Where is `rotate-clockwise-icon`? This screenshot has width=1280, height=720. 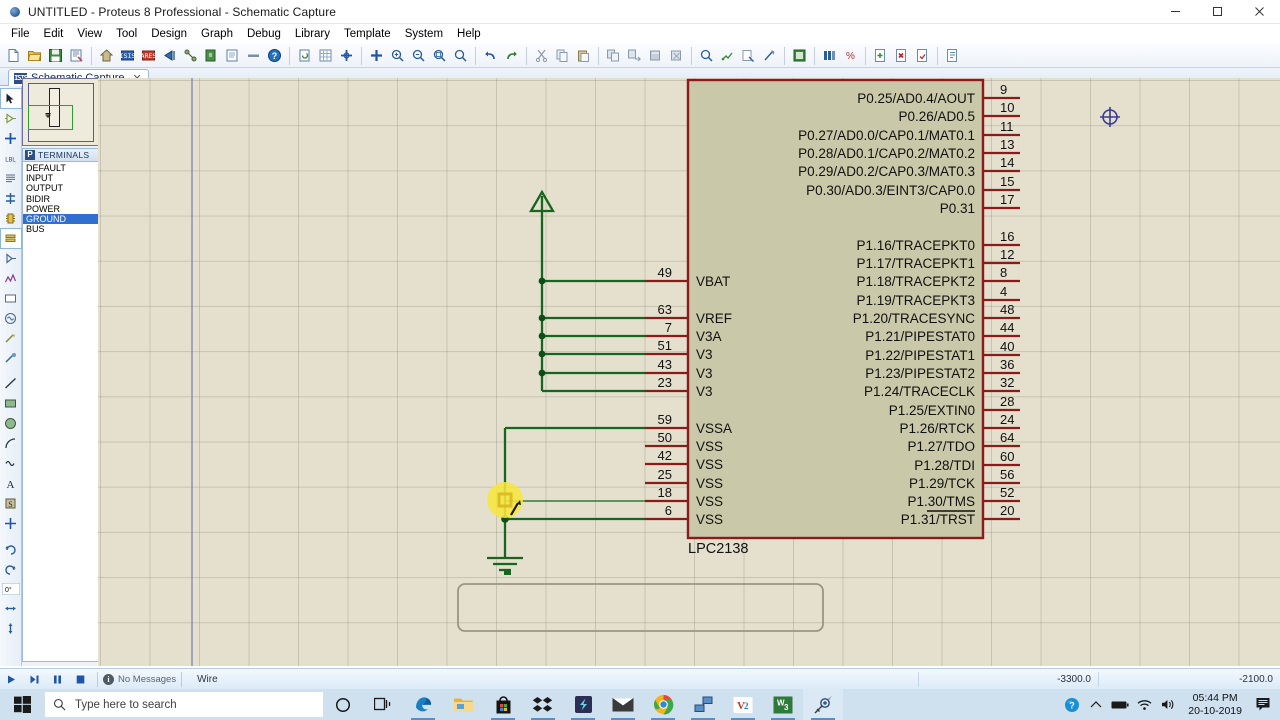
rotate-clockwise-icon is located at coordinates (11, 548).